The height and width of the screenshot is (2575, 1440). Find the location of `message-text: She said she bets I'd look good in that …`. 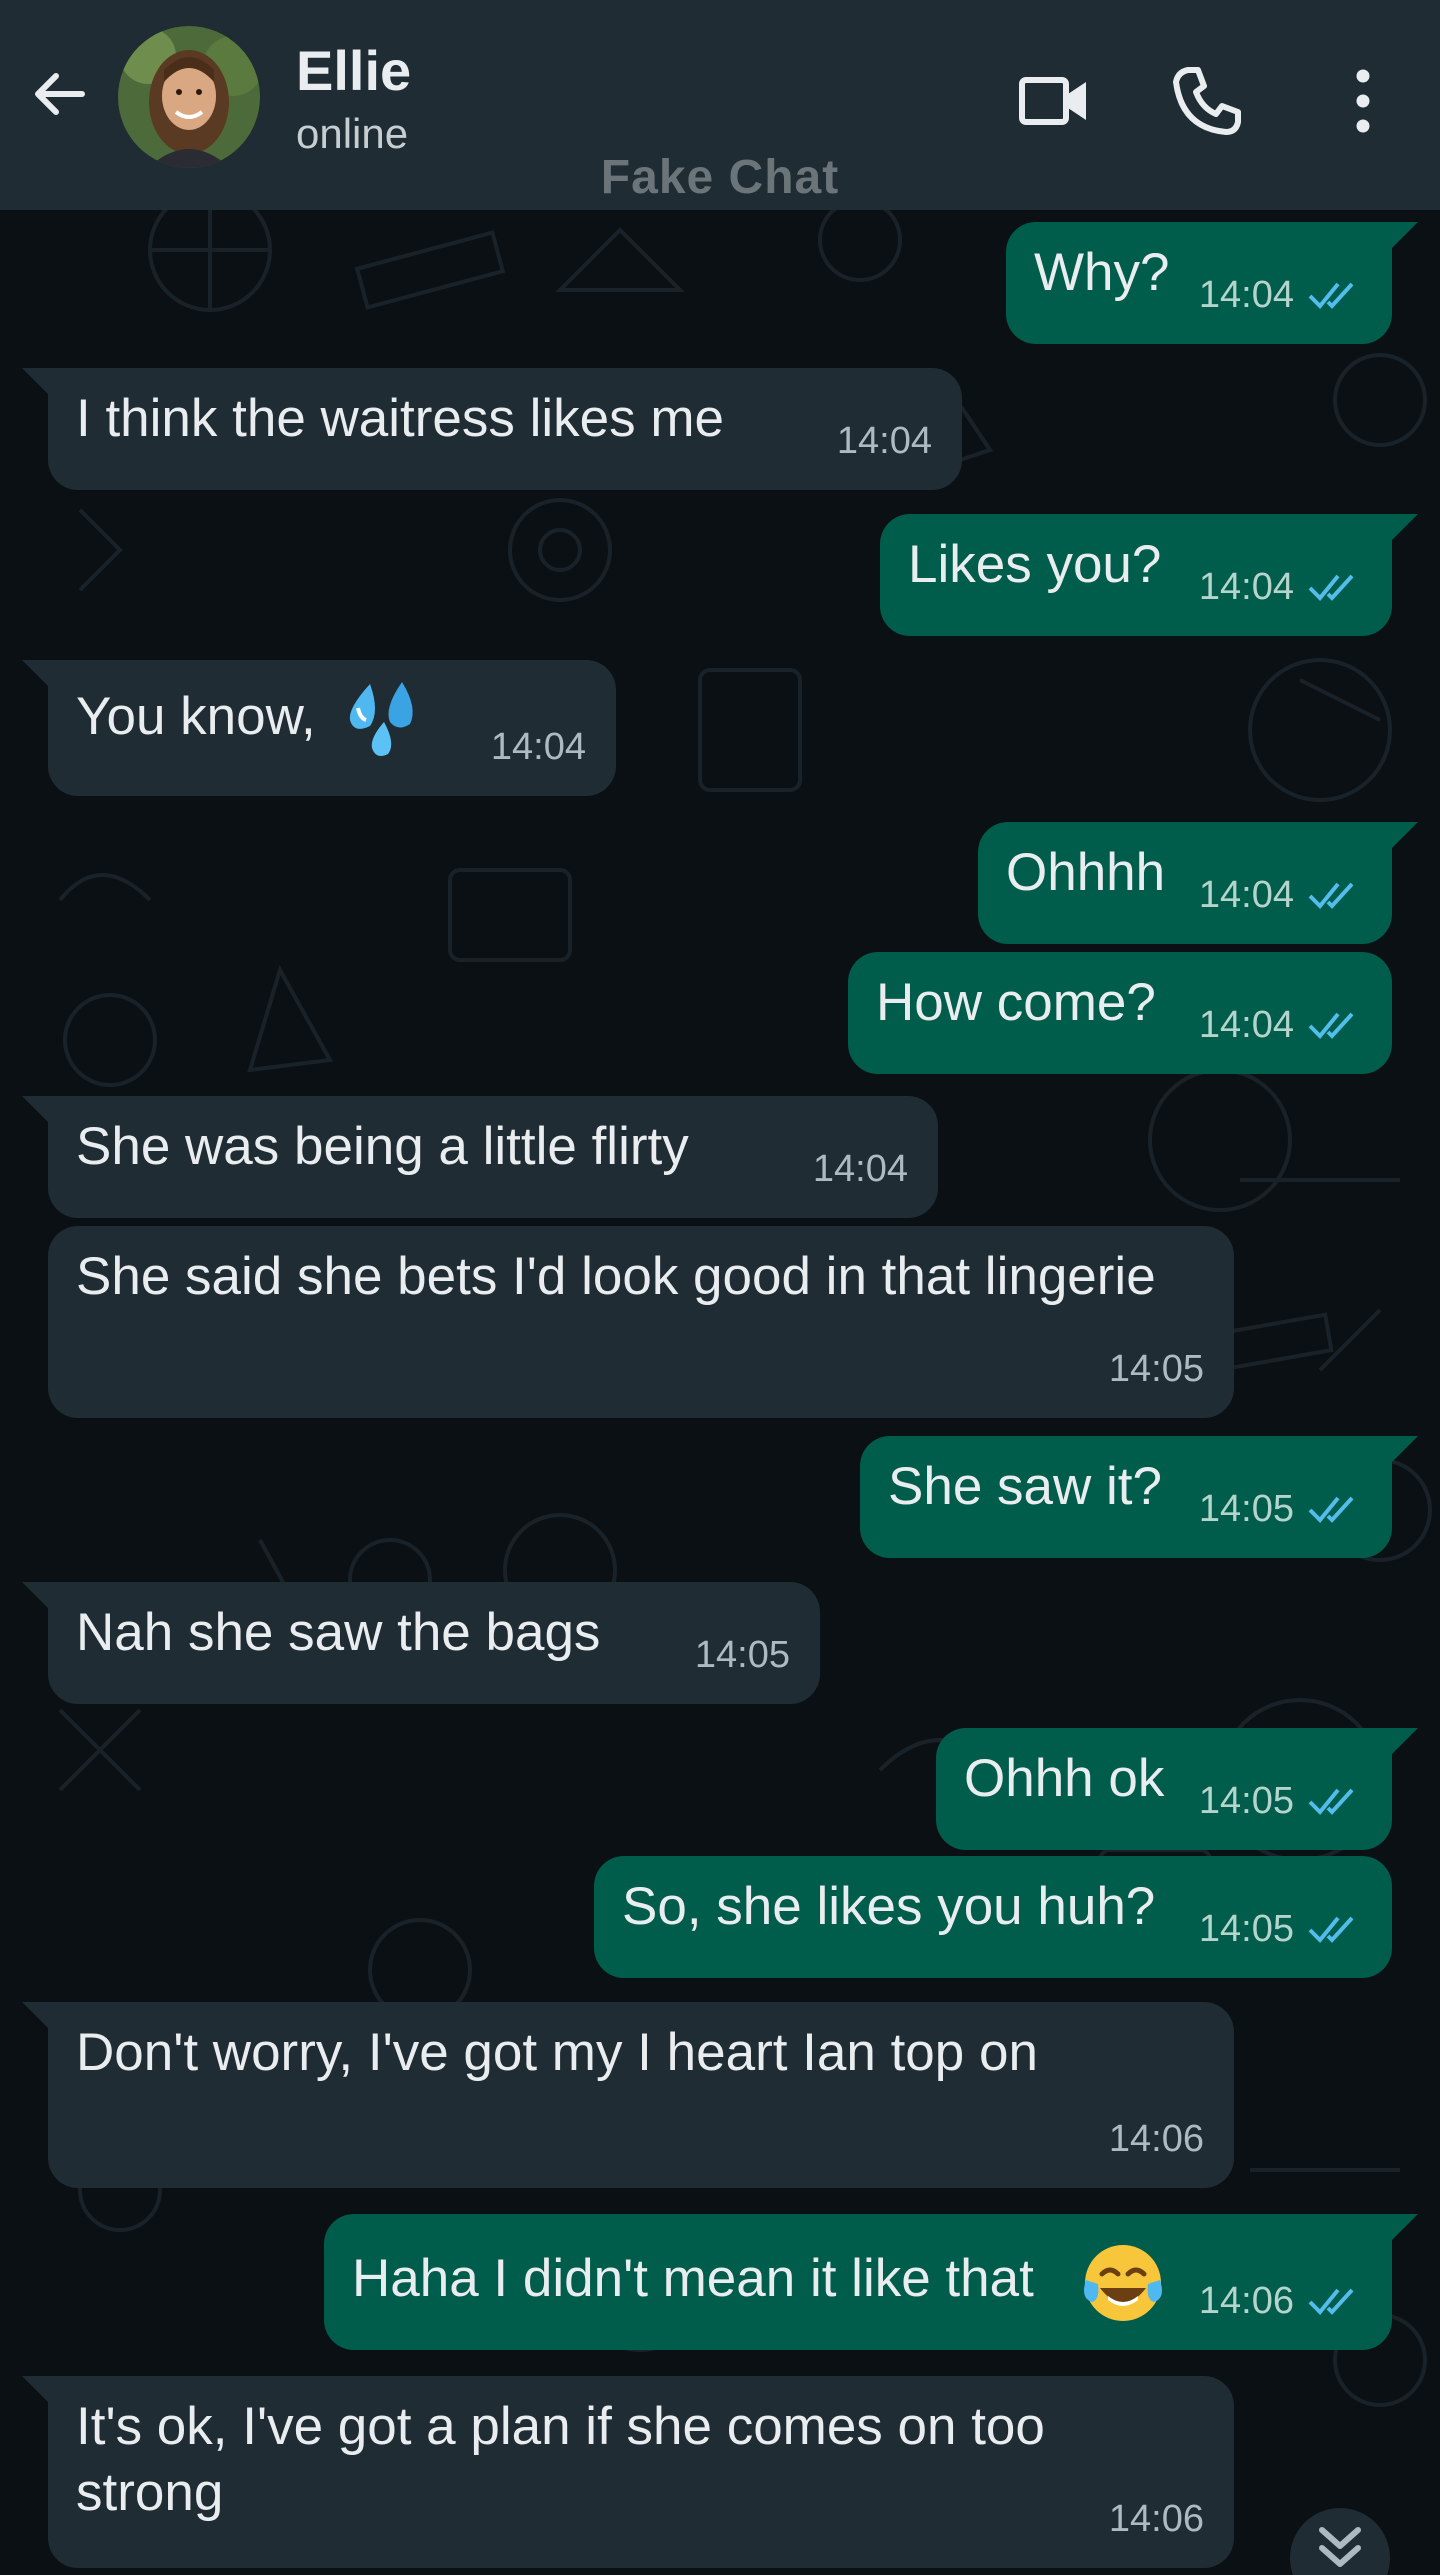

message-text: She said she bets I'd look good in that … is located at coordinates (616, 1276).